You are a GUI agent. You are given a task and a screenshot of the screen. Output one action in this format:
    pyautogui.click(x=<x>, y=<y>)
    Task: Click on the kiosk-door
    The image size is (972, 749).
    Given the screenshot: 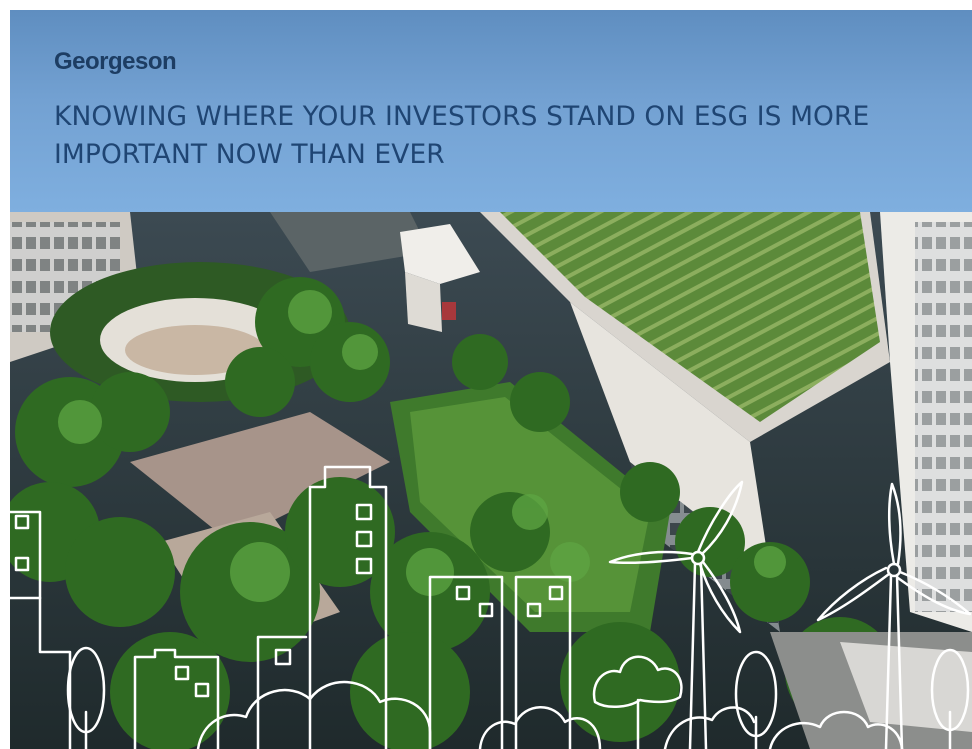 What is the action you would take?
    pyautogui.click(x=449, y=311)
    